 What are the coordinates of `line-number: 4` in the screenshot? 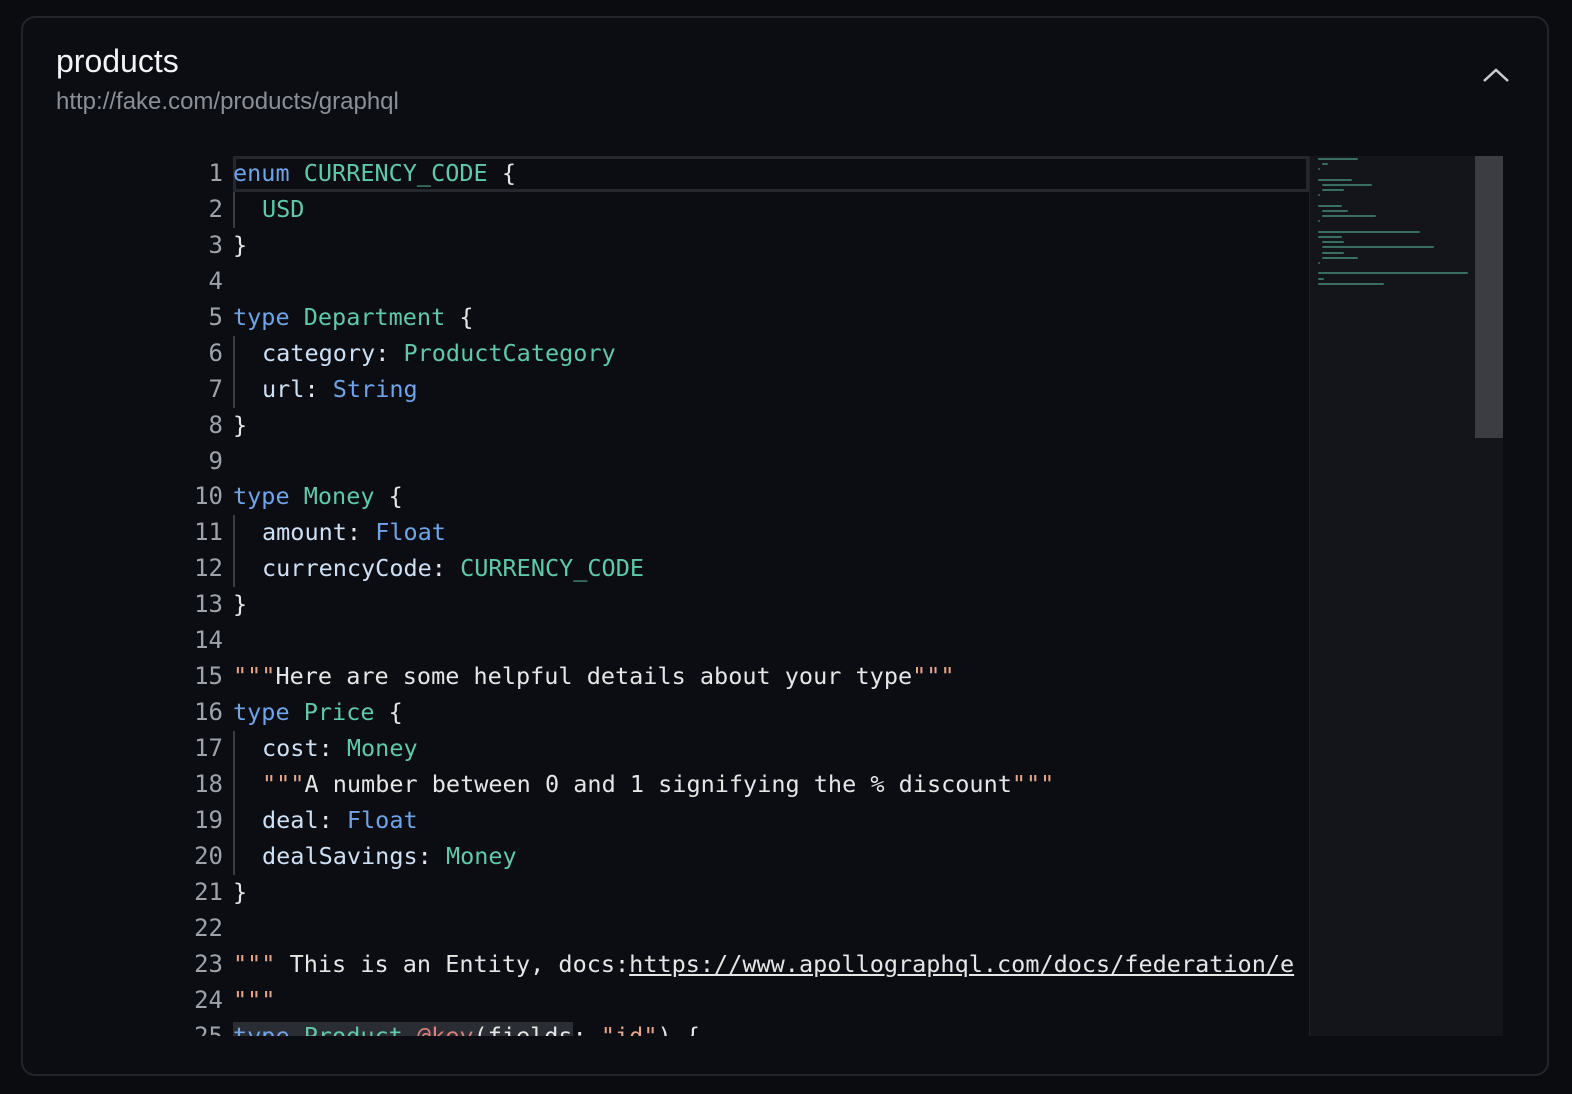 It's located at (215, 280).